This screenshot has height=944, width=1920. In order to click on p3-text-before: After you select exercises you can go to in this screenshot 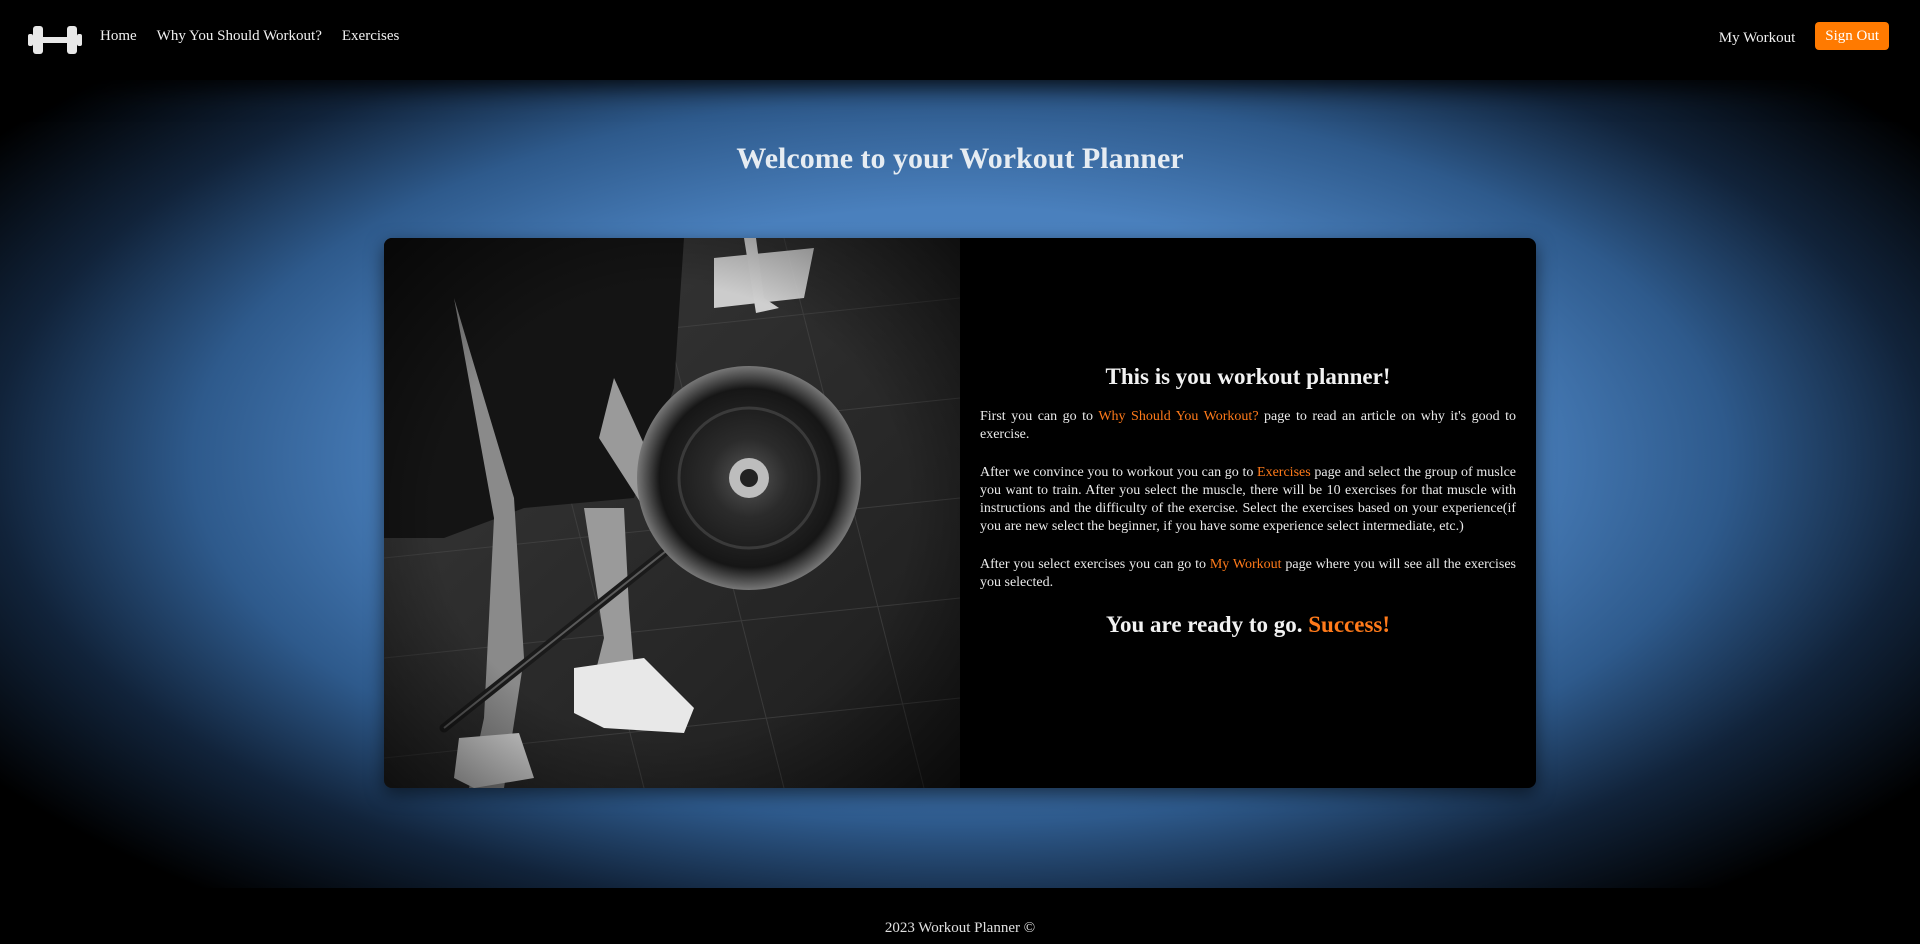, I will do `click(1095, 564)`.